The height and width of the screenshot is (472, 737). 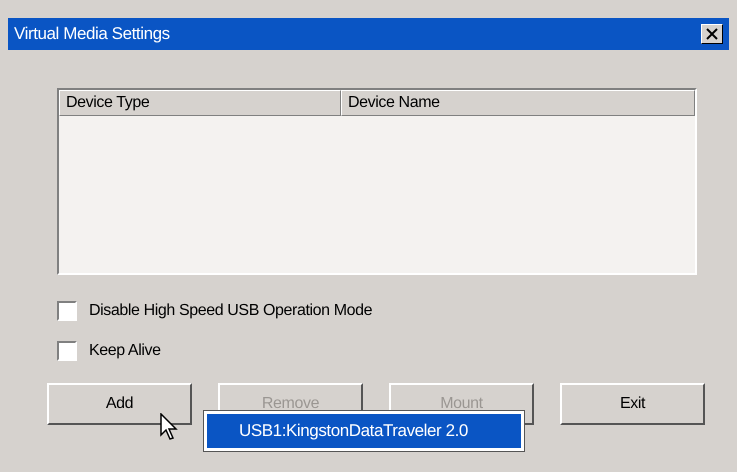 What do you see at coordinates (119, 404) in the screenshot?
I see `dialog-button: Add` at bounding box center [119, 404].